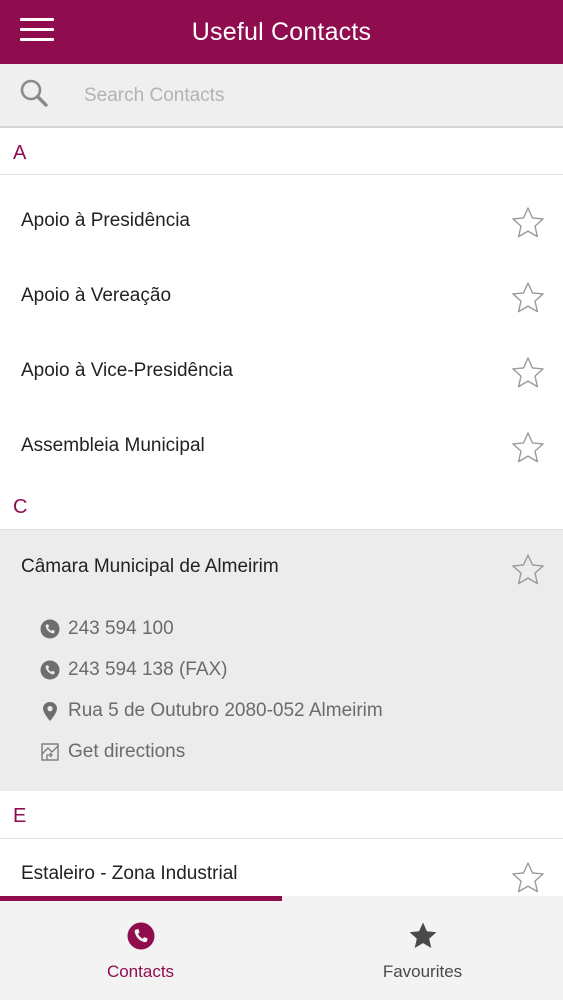 The width and height of the screenshot is (563, 1000). Describe the element at coordinates (127, 751) in the screenshot. I see `directions-text: Get directions` at that location.